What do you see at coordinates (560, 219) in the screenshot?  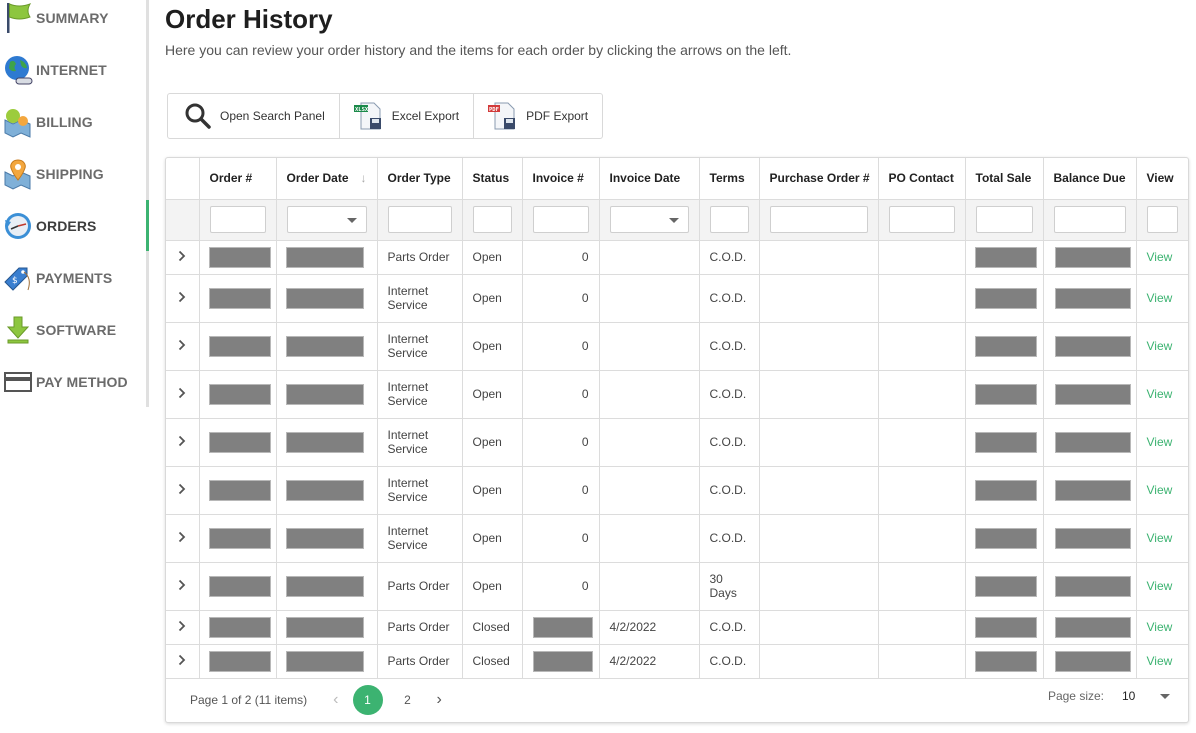 I see `filter-invoice-number-input` at bounding box center [560, 219].